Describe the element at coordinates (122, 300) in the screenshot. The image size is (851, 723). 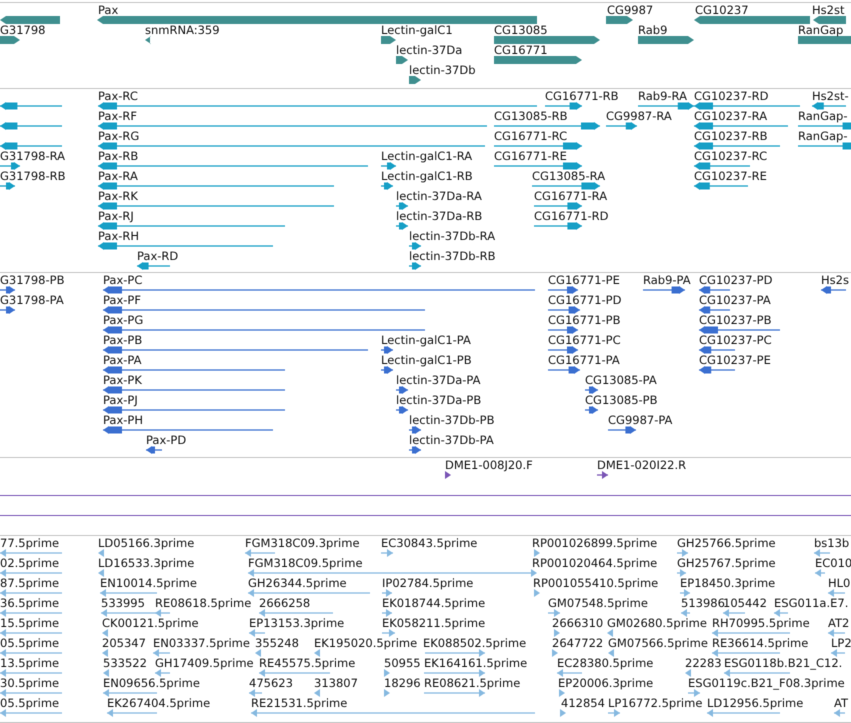
I see `feature-label: Pax-PF` at that location.